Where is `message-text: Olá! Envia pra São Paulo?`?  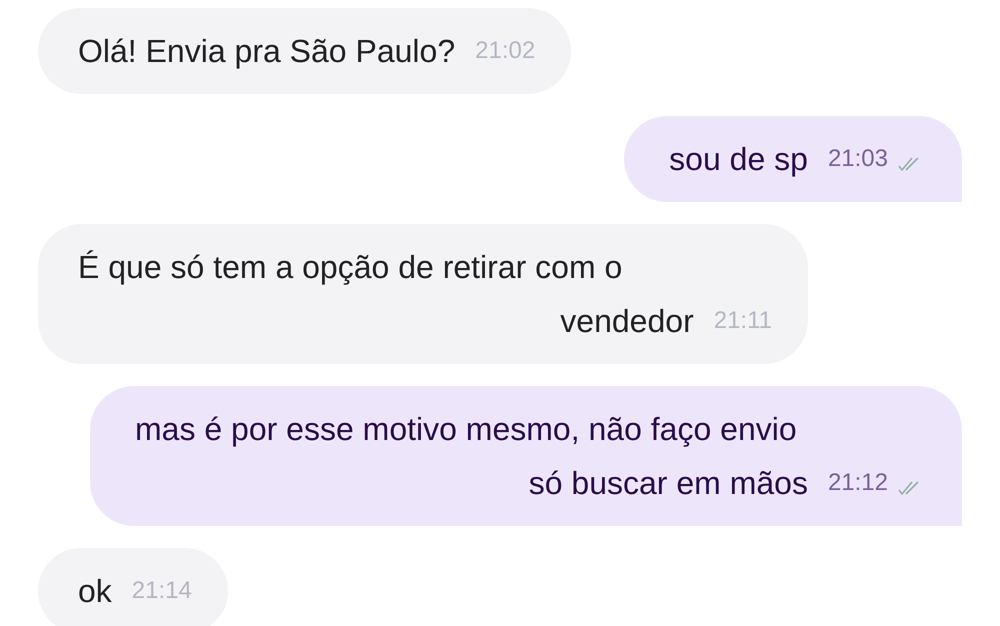
message-text: Olá! Envia pra São Paulo? is located at coordinates (267, 51).